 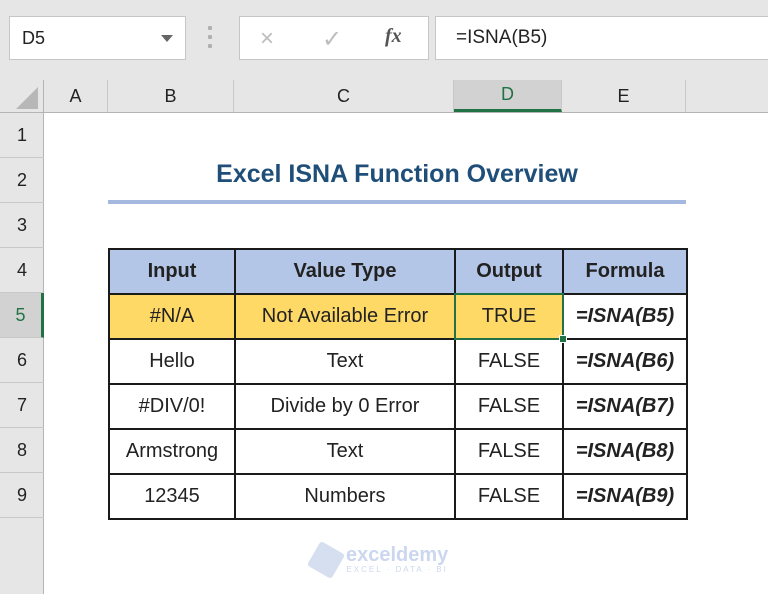 What do you see at coordinates (345, 271) in the screenshot?
I see `header-value-type: Value Type` at bounding box center [345, 271].